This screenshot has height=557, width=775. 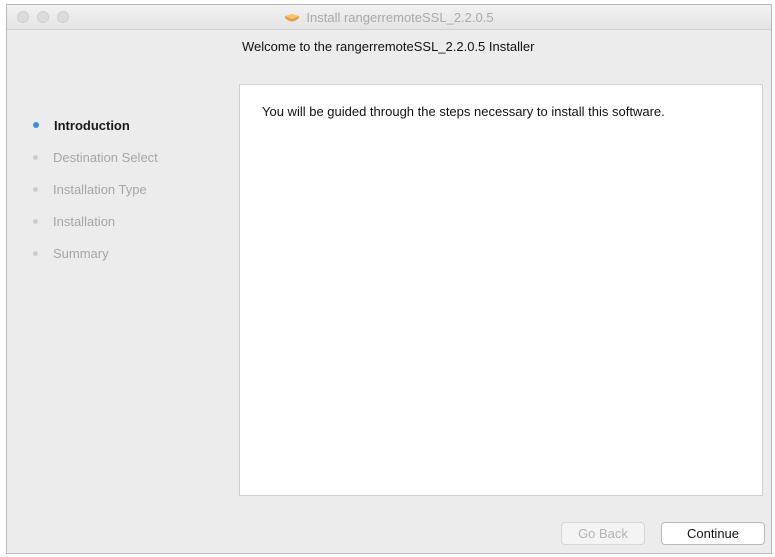 I want to click on step-summary: Summary, so click(x=127, y=253).